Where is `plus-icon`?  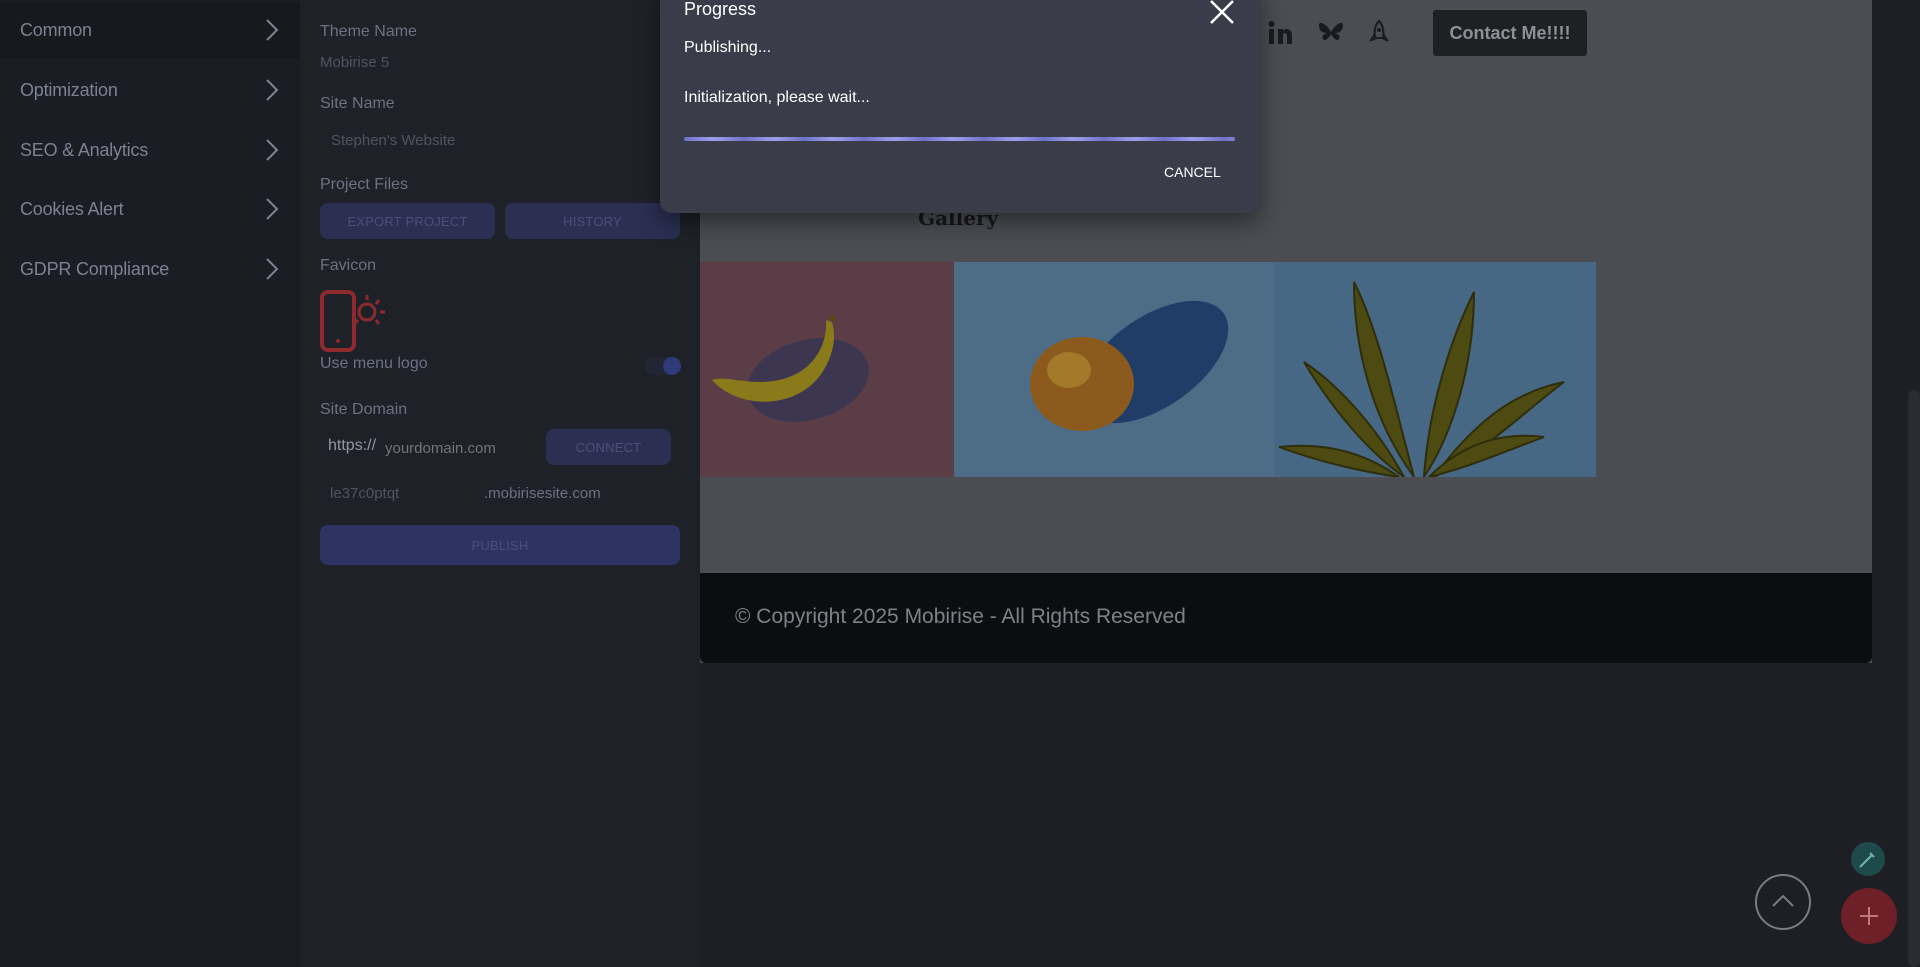 plus-icon is located at coordinates (1869, 916).